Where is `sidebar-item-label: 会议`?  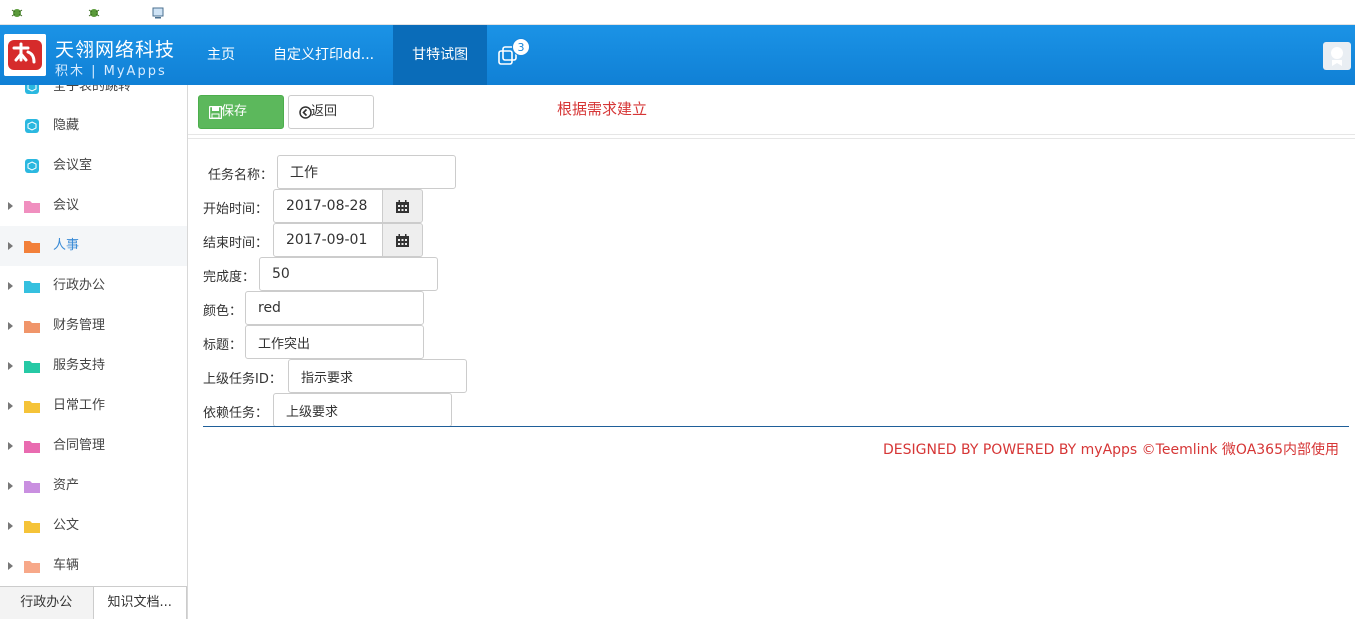 sidebar-item-label: 会议 is located at coordinates (66, 205).